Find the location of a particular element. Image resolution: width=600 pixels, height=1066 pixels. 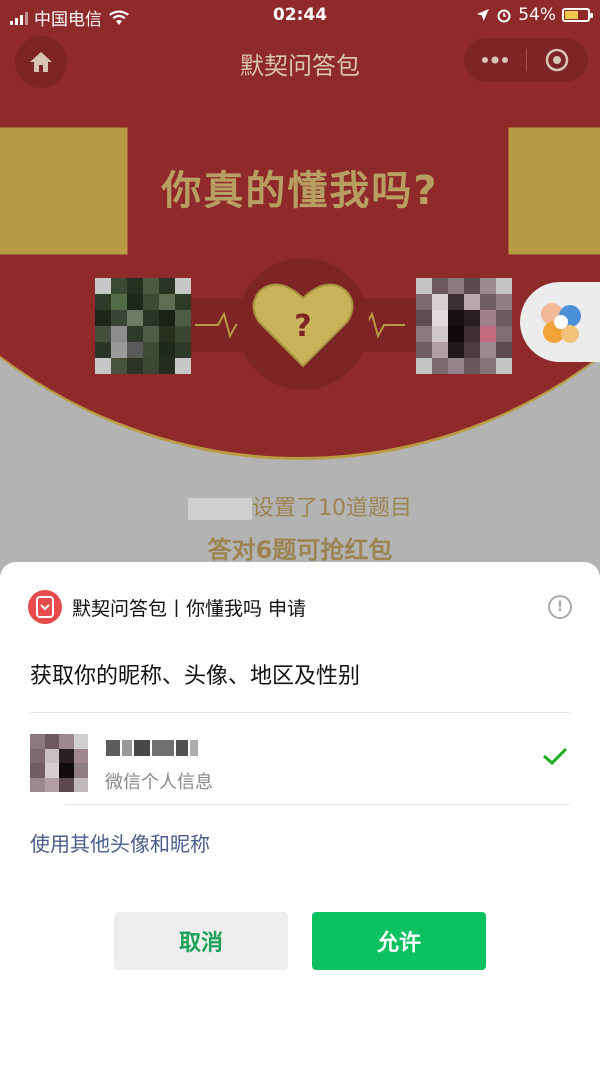

page-headline: 你真的懂我吗? is located at coordinates (300, 191).